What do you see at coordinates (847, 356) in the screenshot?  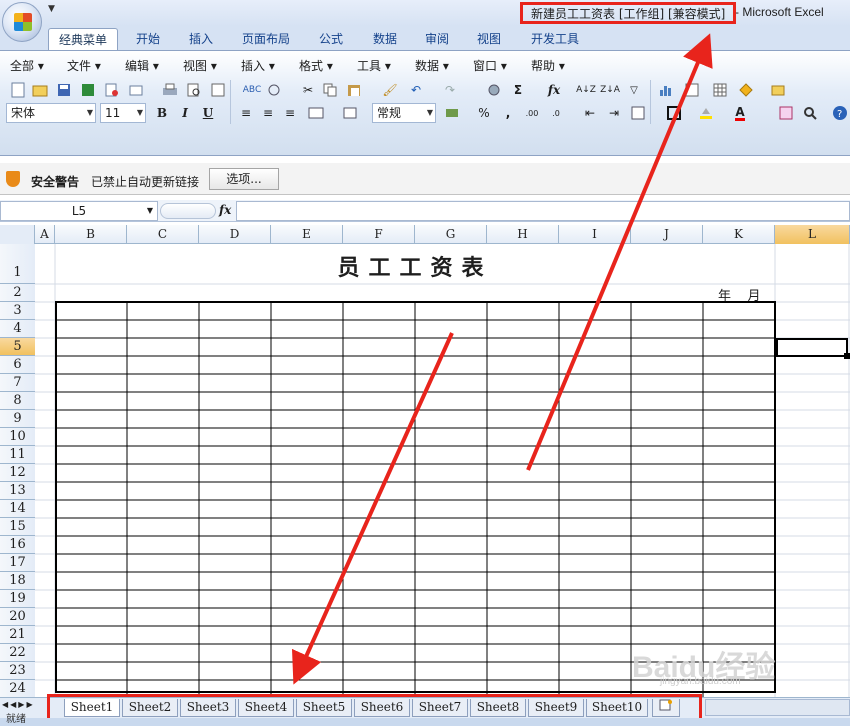 I see `fill-handle` at bounding box center [847, 356].